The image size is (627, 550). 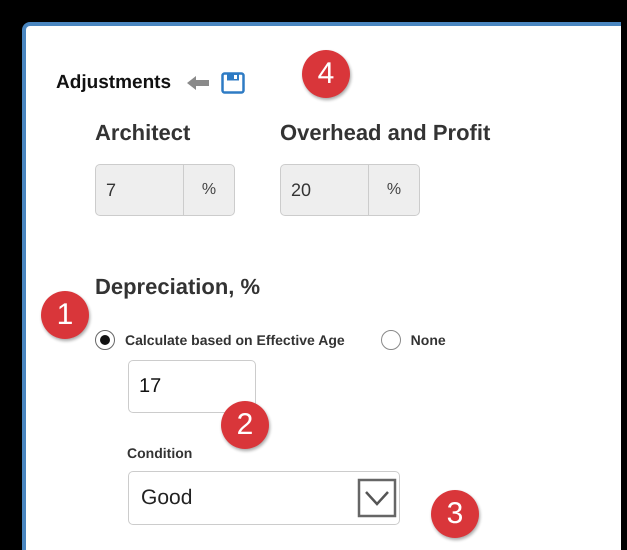 What do you see at coordinates (385, 133) in the screenshot?
I see `field-label: Overhead and Profit` at bounding box center [385, 133].